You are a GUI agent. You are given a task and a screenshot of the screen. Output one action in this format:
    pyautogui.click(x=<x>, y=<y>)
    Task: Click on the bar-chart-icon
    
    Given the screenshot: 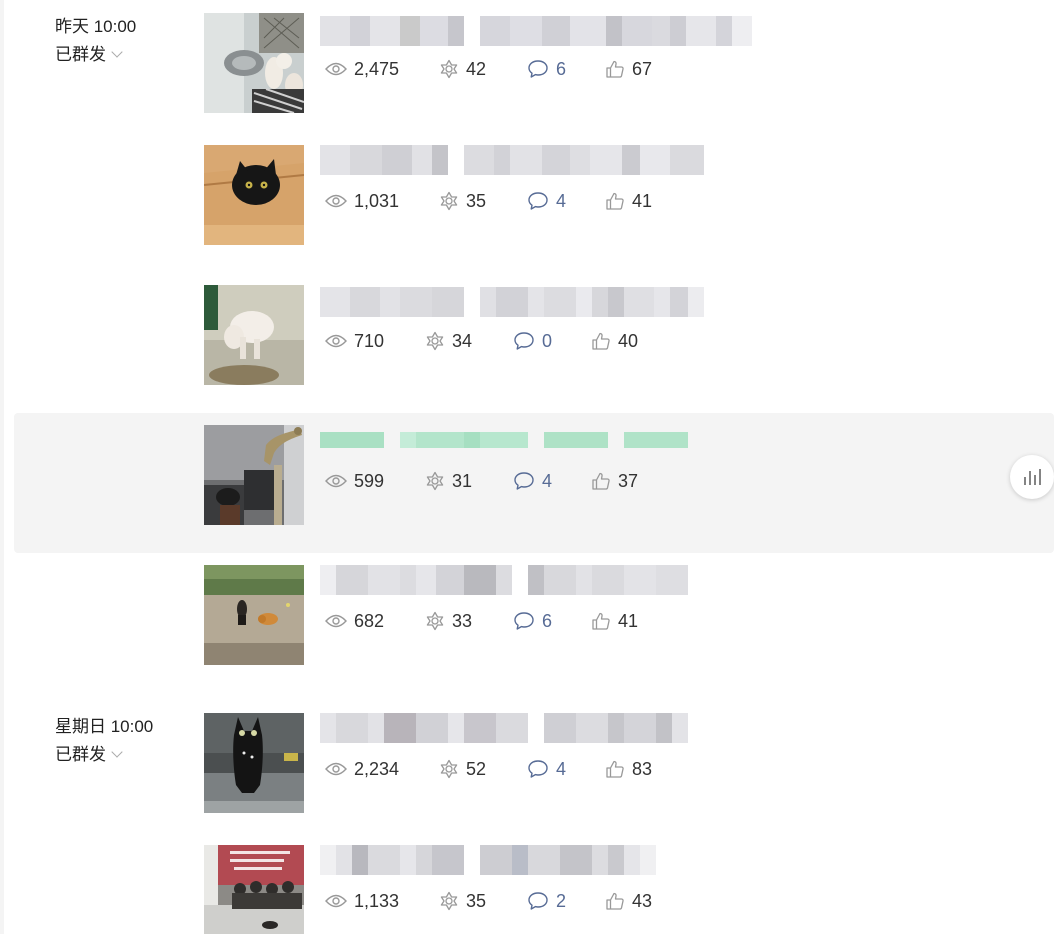 What is the action you would take?
    pyautogui.click(x=1032, y=477)
    